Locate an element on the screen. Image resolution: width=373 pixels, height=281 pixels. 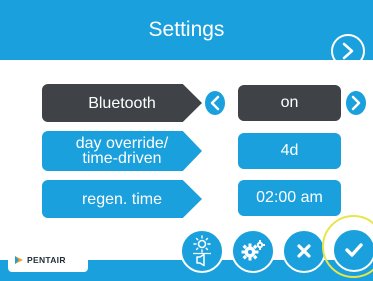
setting-value-bluetooth: on is located at coordinates (289, 103).